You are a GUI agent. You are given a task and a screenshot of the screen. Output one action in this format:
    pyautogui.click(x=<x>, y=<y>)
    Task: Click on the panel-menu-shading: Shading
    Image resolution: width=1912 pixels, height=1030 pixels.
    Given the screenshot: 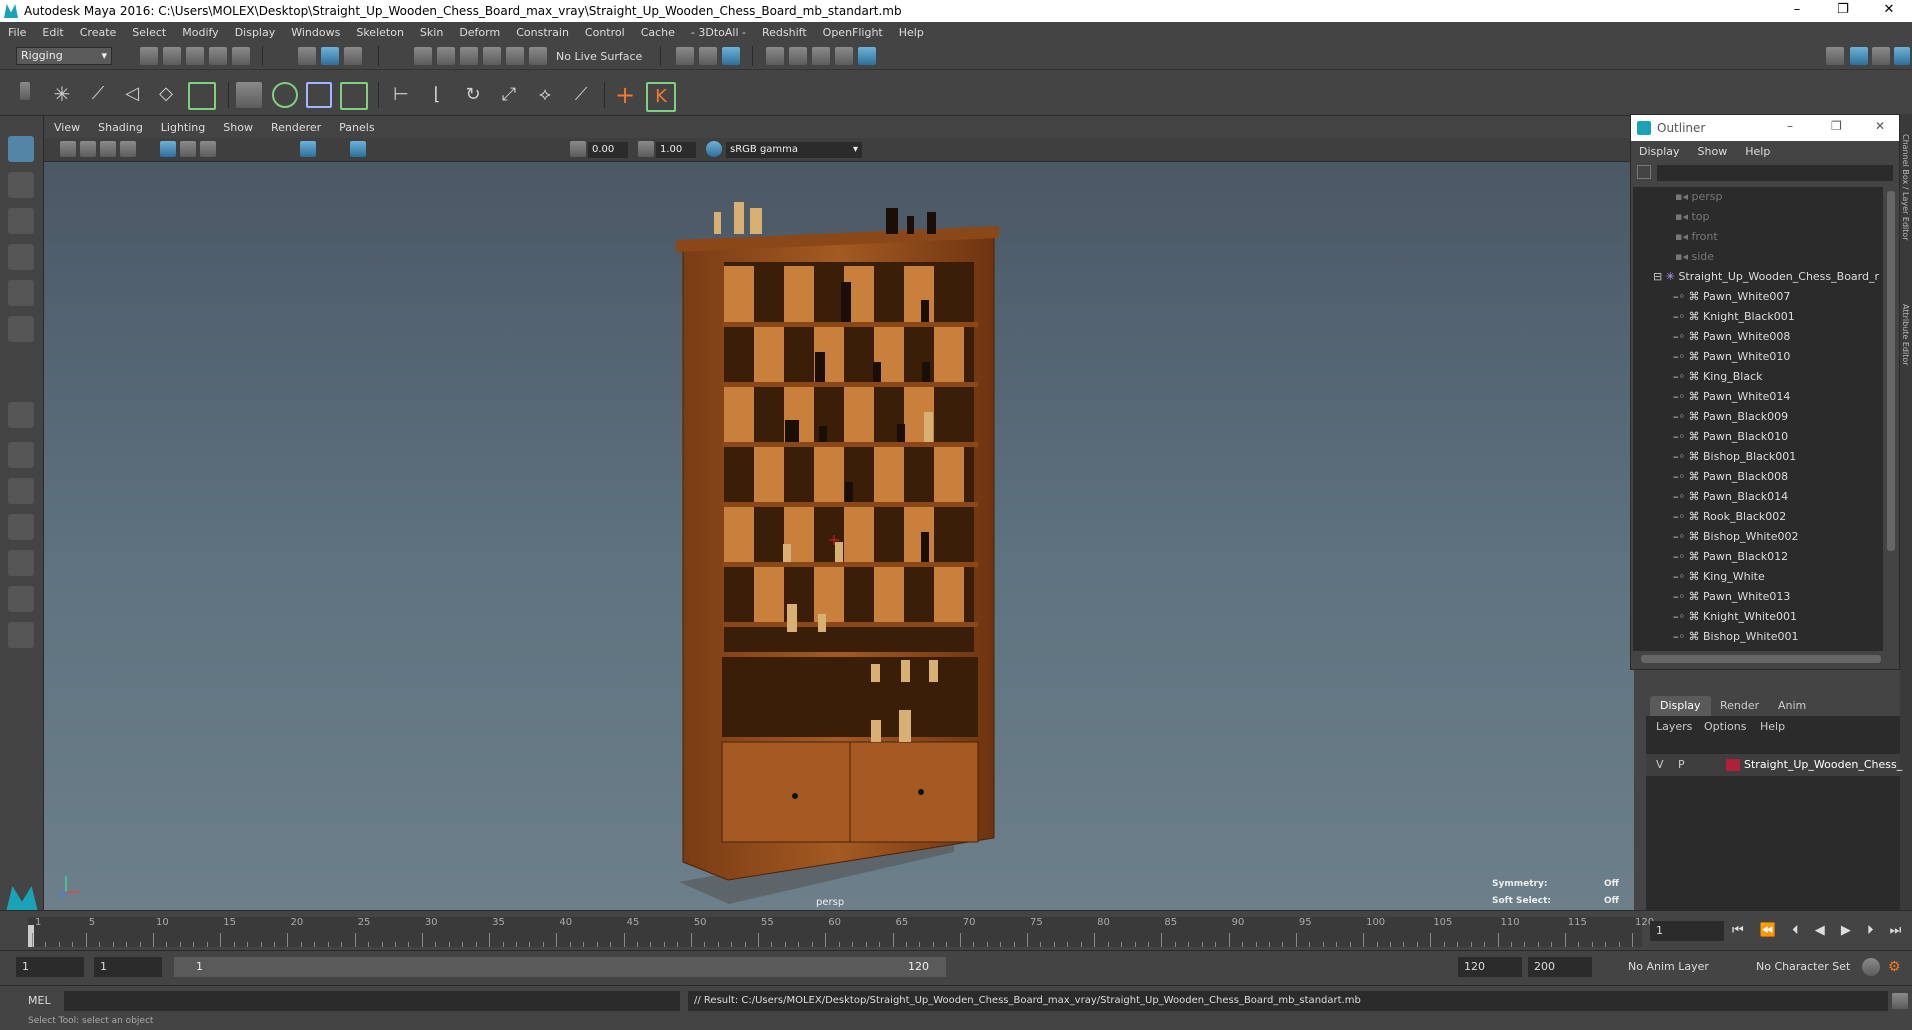 What is the action you would take?
    pyautogui.click(x=120, y=127)
    